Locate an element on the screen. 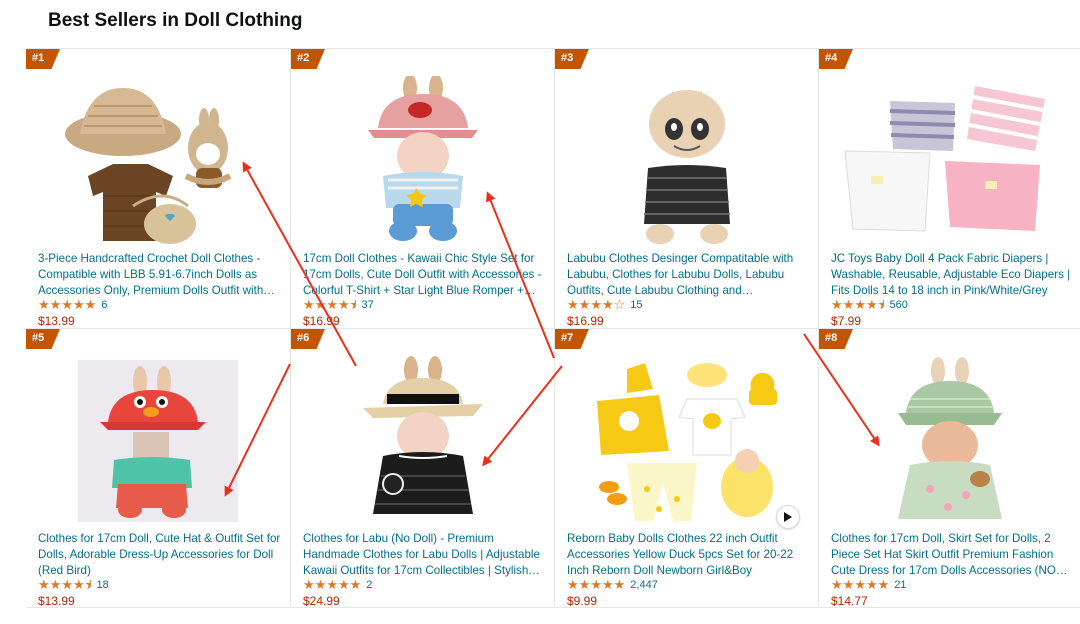  price: $14.77 is located at coordinates (849, 601).